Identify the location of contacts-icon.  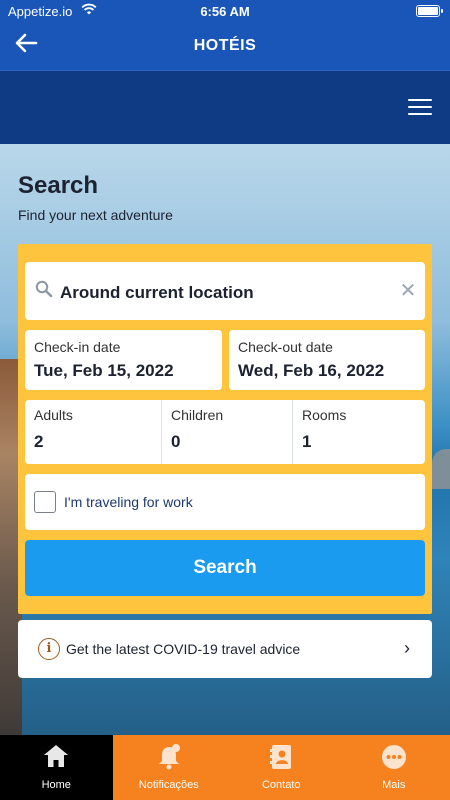
(281, 757).